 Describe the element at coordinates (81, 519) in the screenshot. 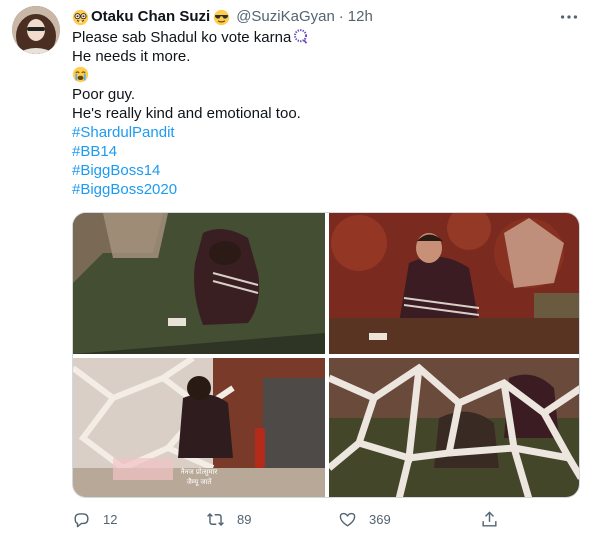

I see `reply-icon` at that location.